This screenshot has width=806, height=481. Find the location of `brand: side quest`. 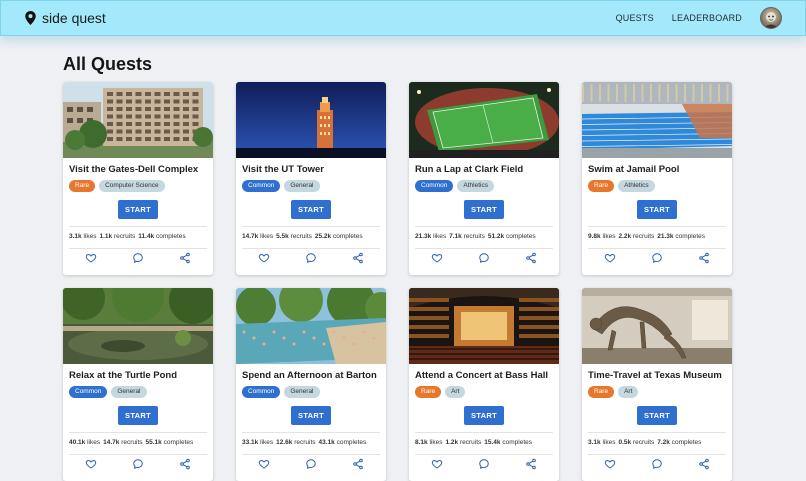

brand: side quest is located at coordinates (65, 18).